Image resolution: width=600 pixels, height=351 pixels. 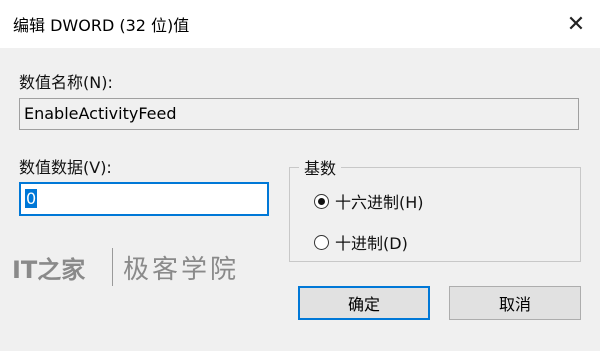 I want to click on radio-hexadecimal-label: 十六进制(H), so click(x=379, y=202).